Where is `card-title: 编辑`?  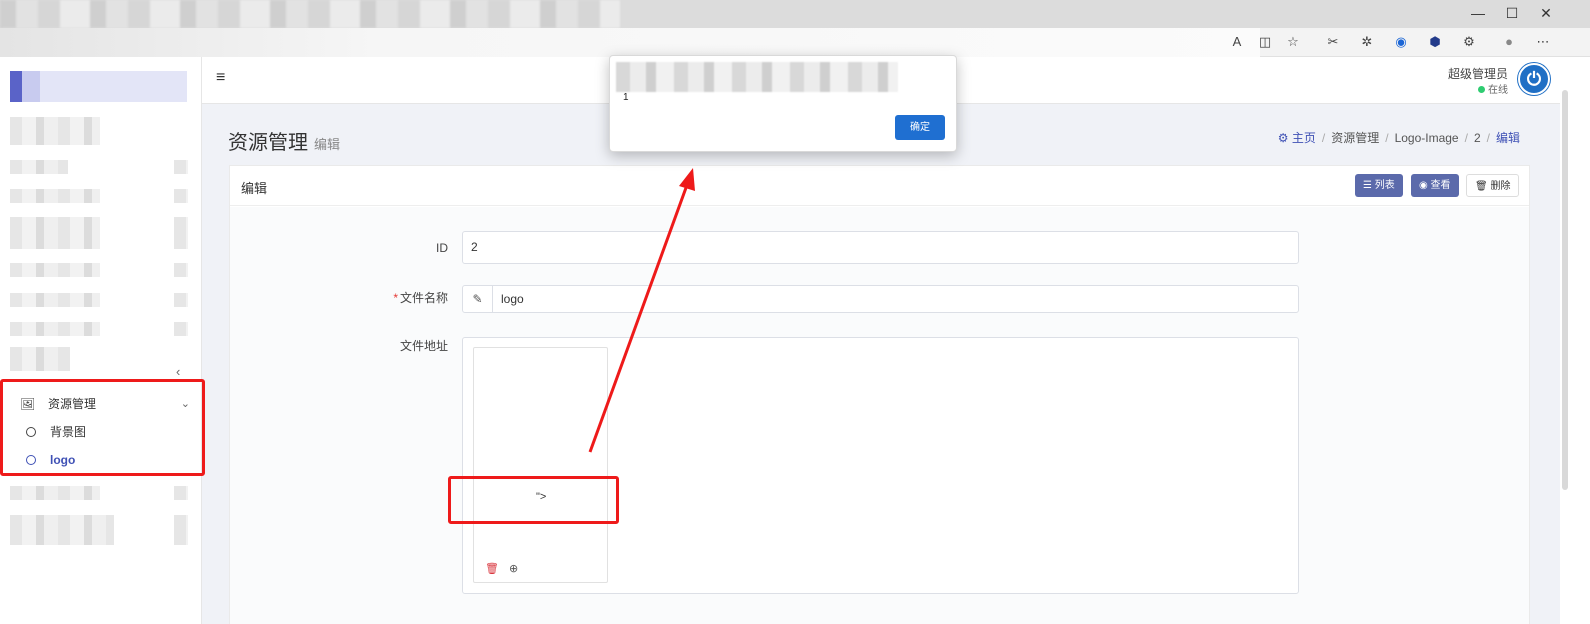
card-title: 编辑 is located at coordinates (254, 188).